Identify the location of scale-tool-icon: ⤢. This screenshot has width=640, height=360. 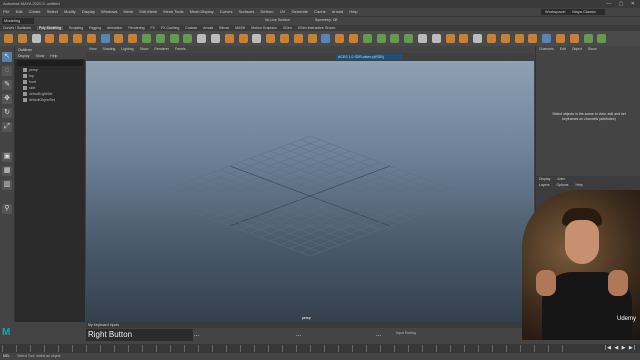
(7, 127).